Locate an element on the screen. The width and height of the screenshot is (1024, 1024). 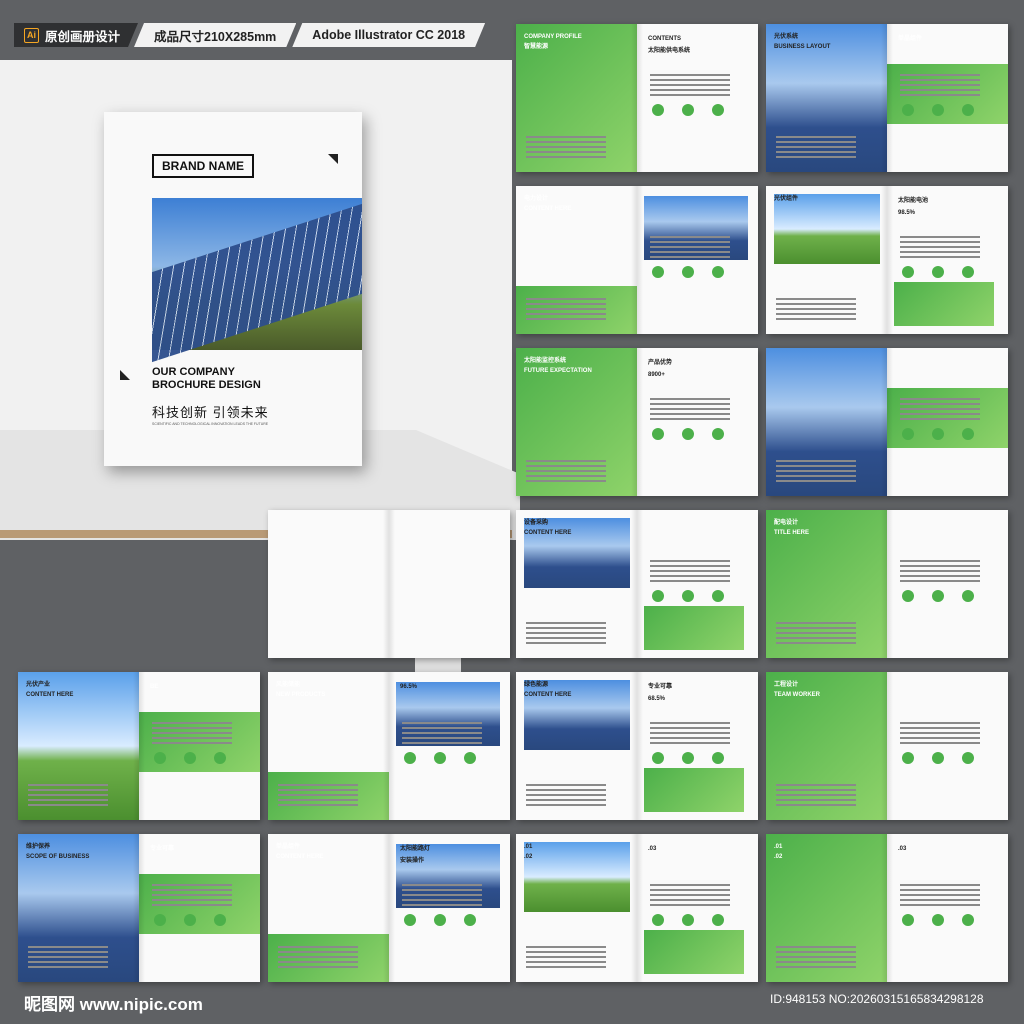
spread-text: 智慧能源 is located at coordinates (536, 47).